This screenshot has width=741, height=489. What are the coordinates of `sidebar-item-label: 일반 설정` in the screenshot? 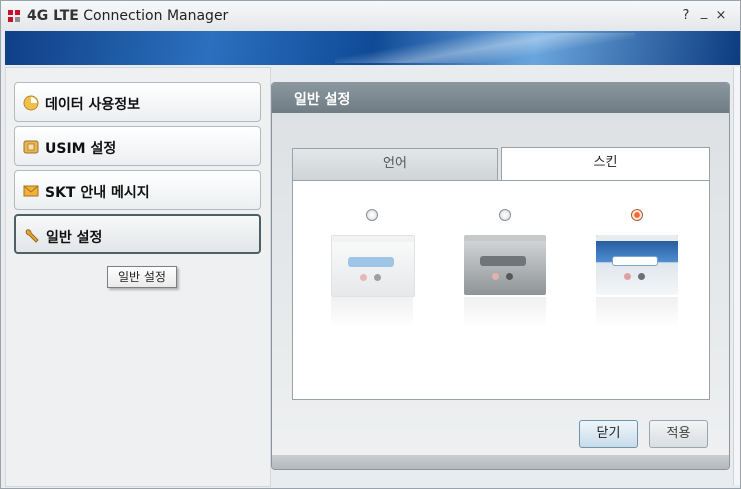 It's located at (74, 238).